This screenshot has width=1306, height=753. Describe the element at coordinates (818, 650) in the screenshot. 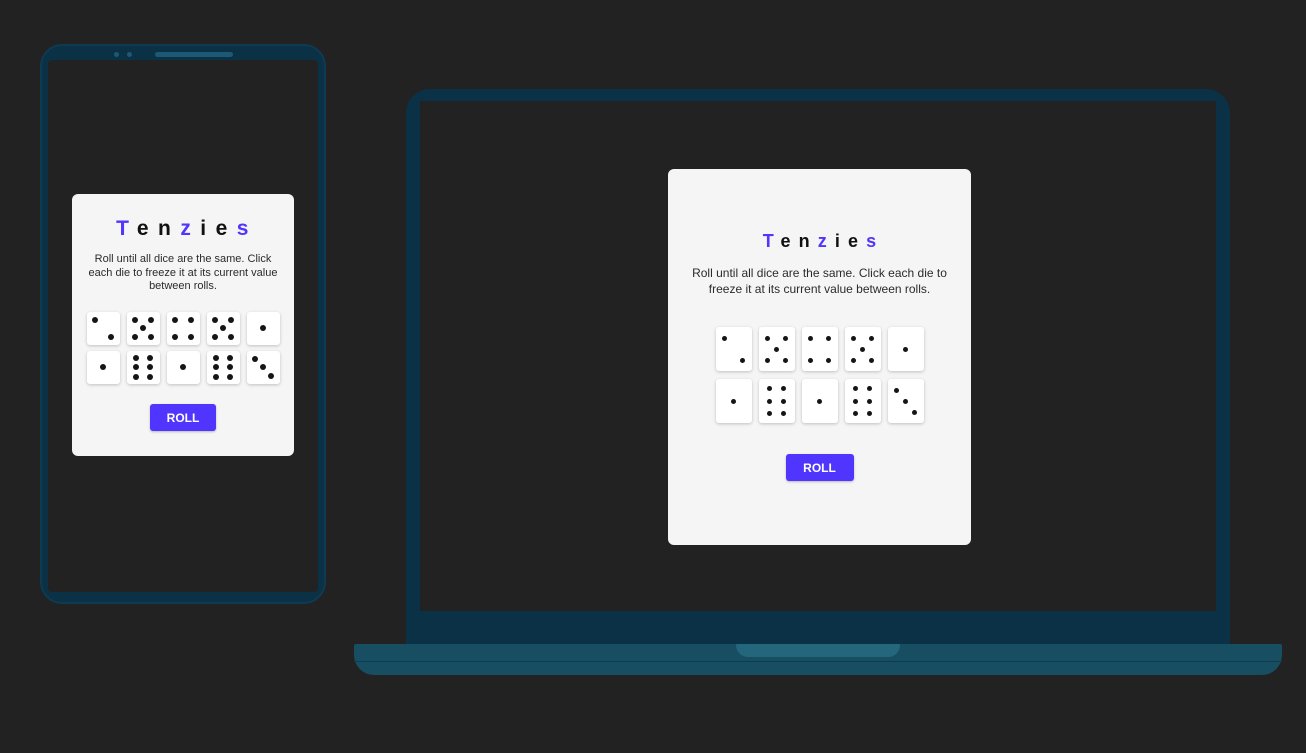

I see `laptop-trackpad-notch` at that location.